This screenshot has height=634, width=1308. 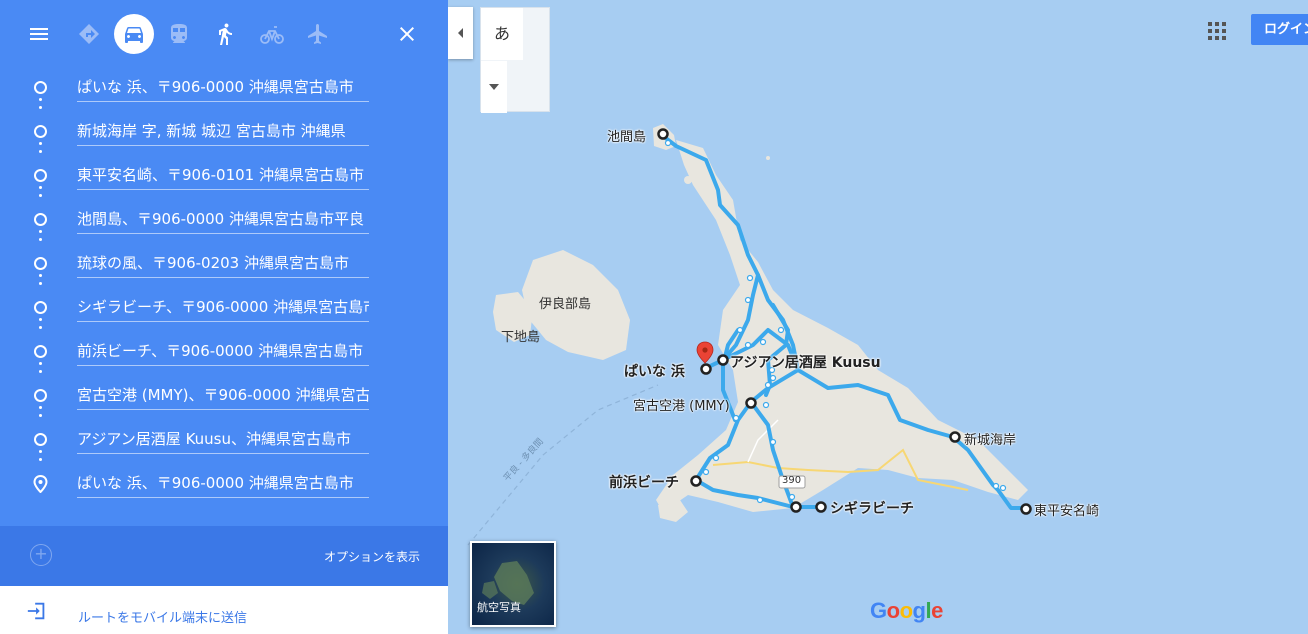 I want to click on mode-bicycle-button, so click(x=272, y=34).